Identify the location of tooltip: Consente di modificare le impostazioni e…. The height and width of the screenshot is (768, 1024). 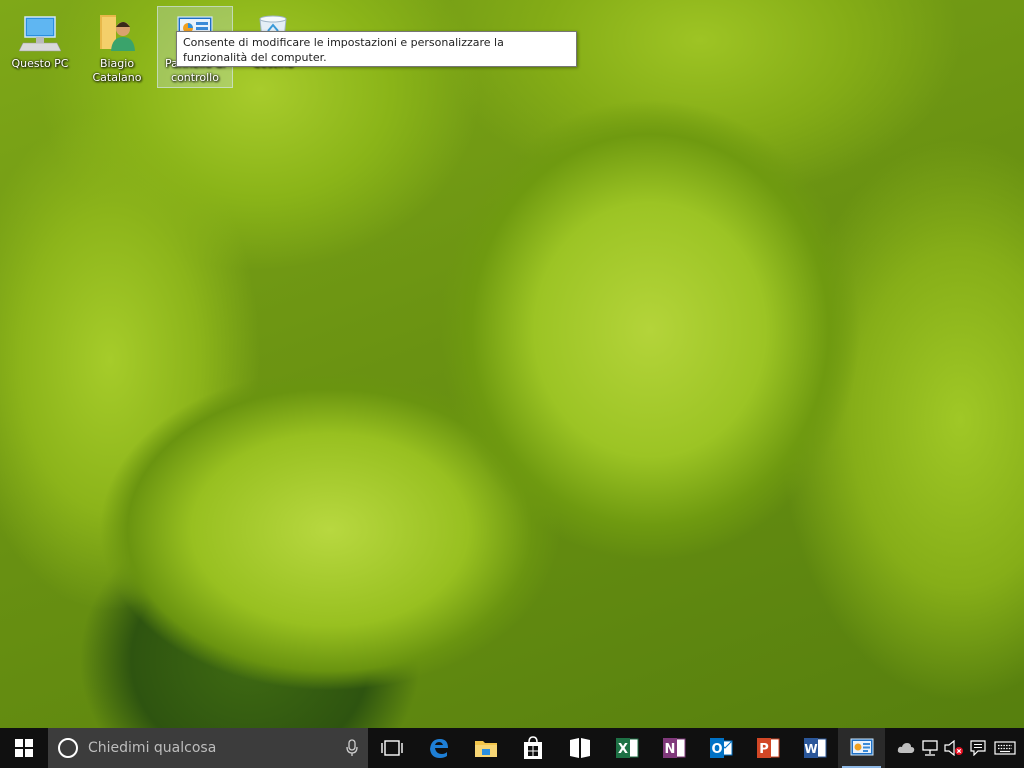
(376, 49).